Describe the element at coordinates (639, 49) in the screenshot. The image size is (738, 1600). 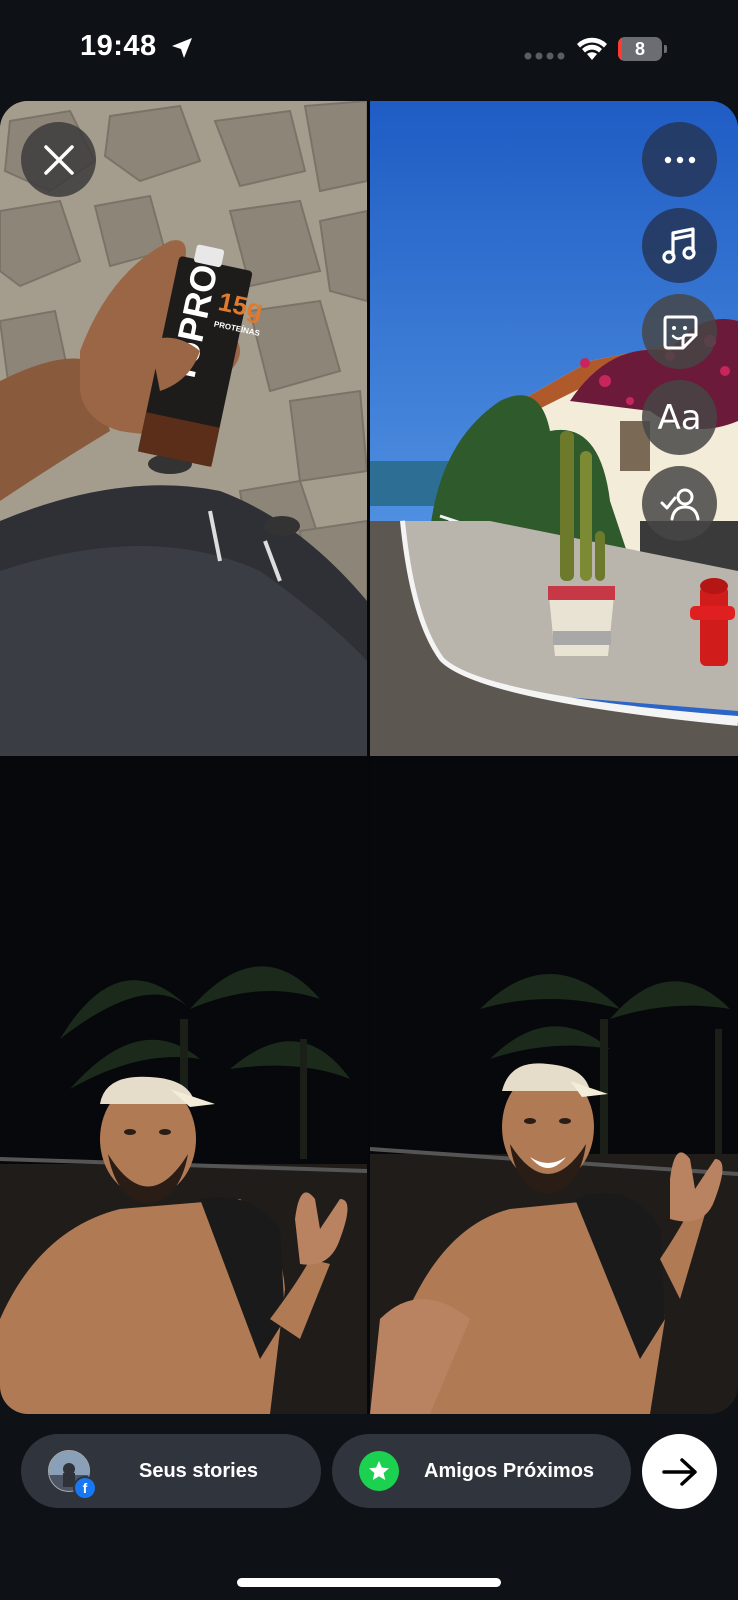
I see `battery-percent: 8` at that location.